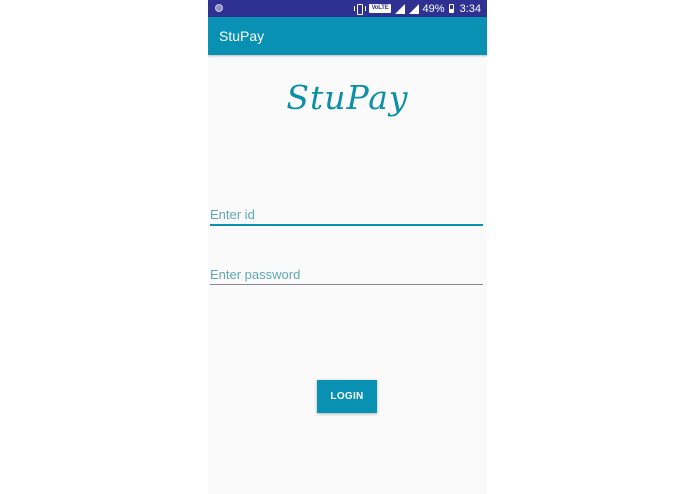 The image size is (695, 494). Describe the element at coordinates (346, 225) in the screenshot. I see `id-underline` at that location.